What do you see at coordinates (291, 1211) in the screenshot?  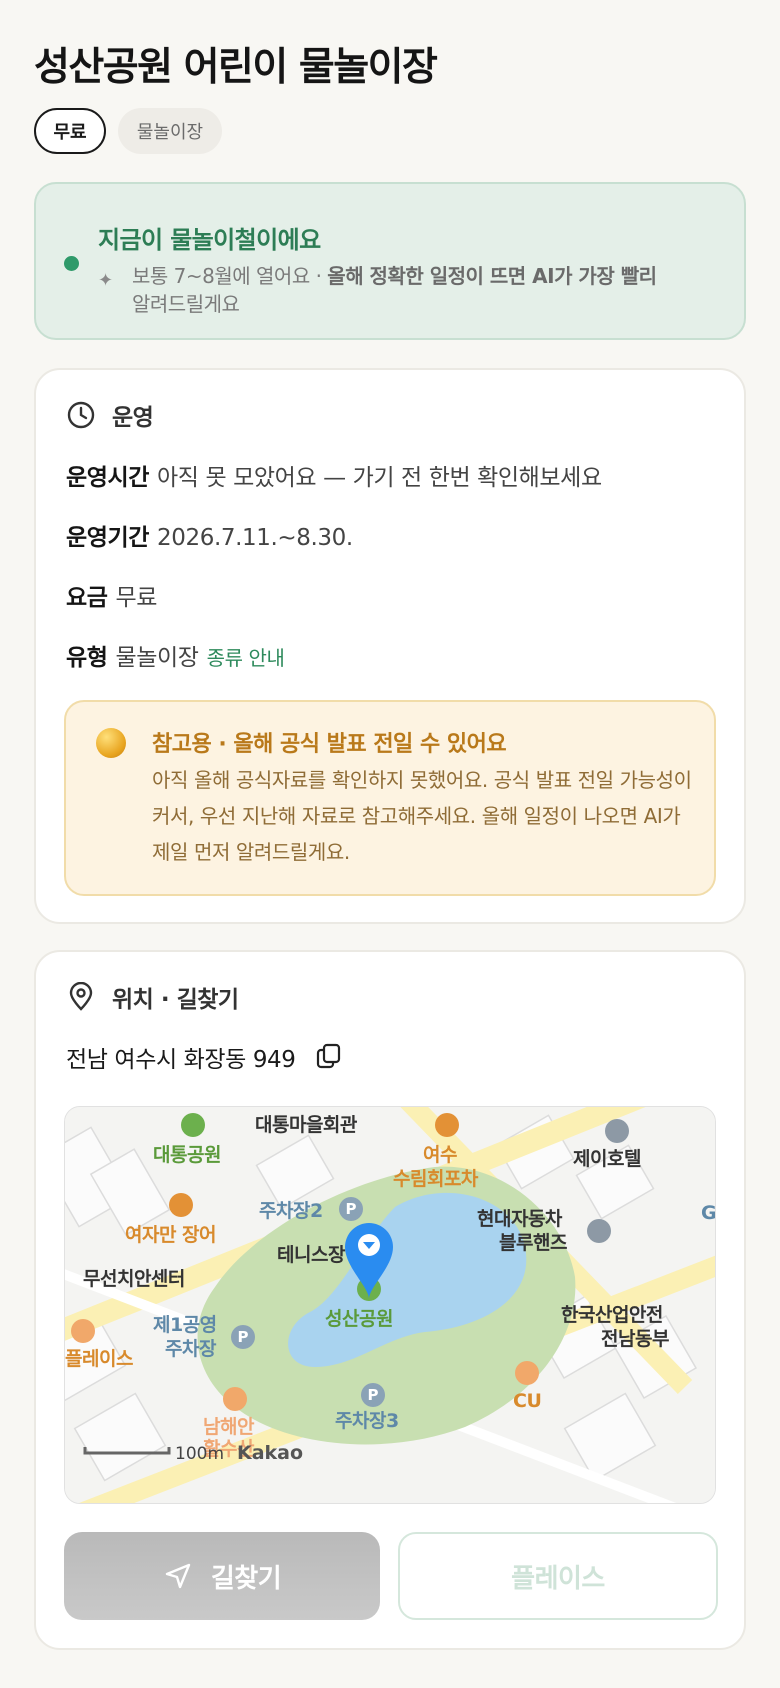 I see `map-label-parking2: 주차장2` at bounding box center [291, 1211].